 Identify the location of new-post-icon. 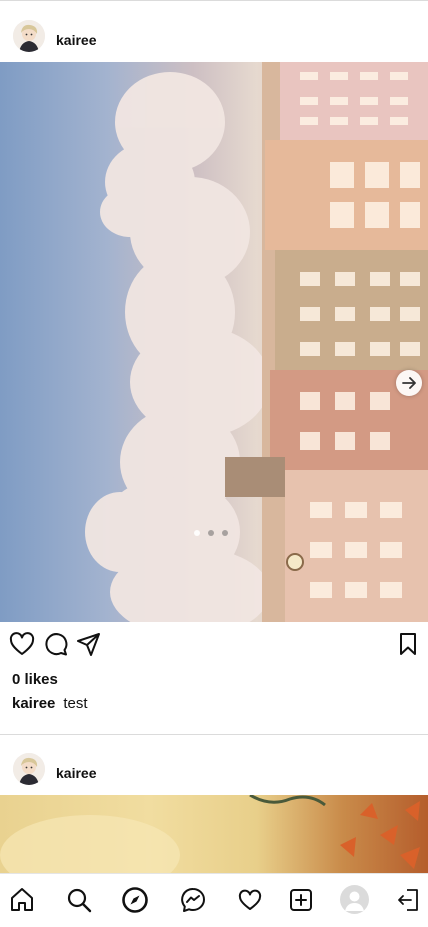
(301, 900).